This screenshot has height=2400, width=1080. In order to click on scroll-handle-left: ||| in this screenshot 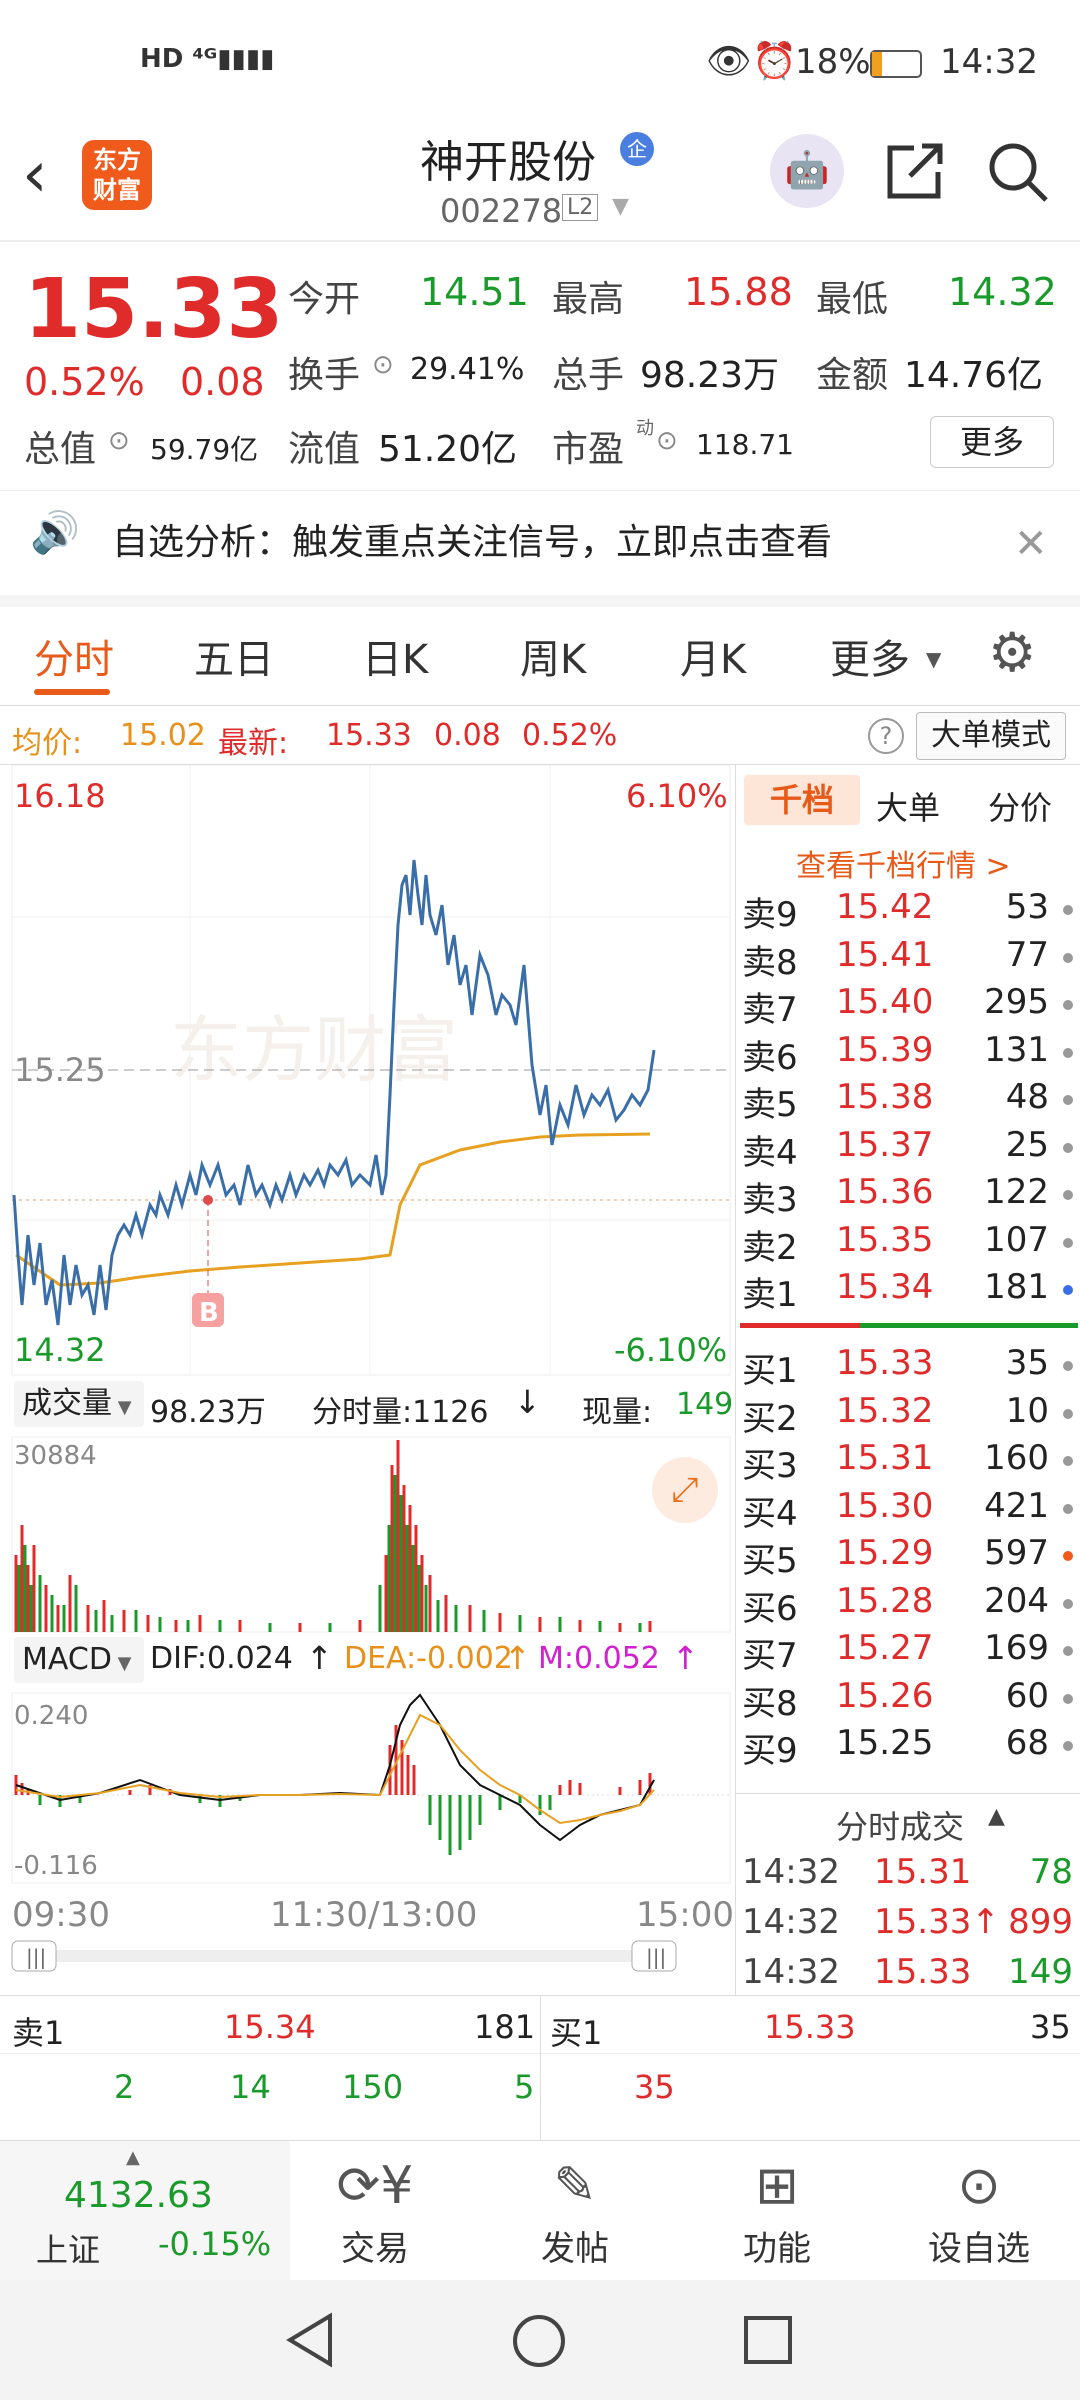, I will do `click(36, 1957)`.